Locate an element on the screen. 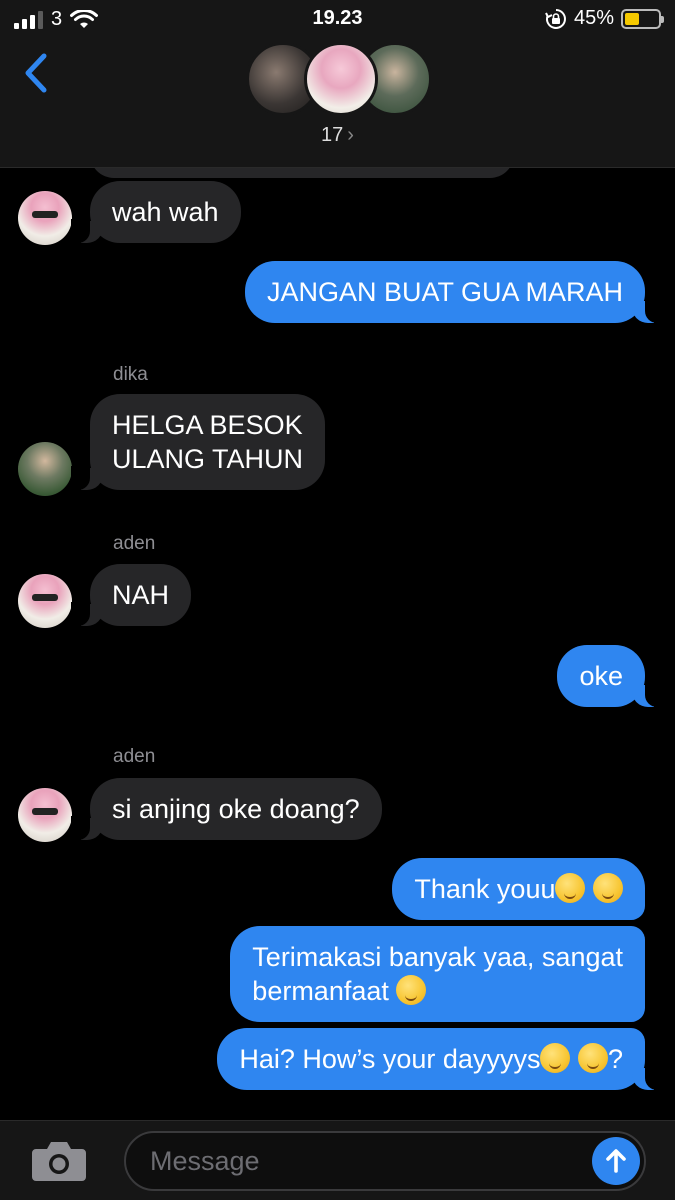 The width and height of the screenshot is (675, 1200). status-bar: 3 19.23 45% is located at coordinates (337, 18).